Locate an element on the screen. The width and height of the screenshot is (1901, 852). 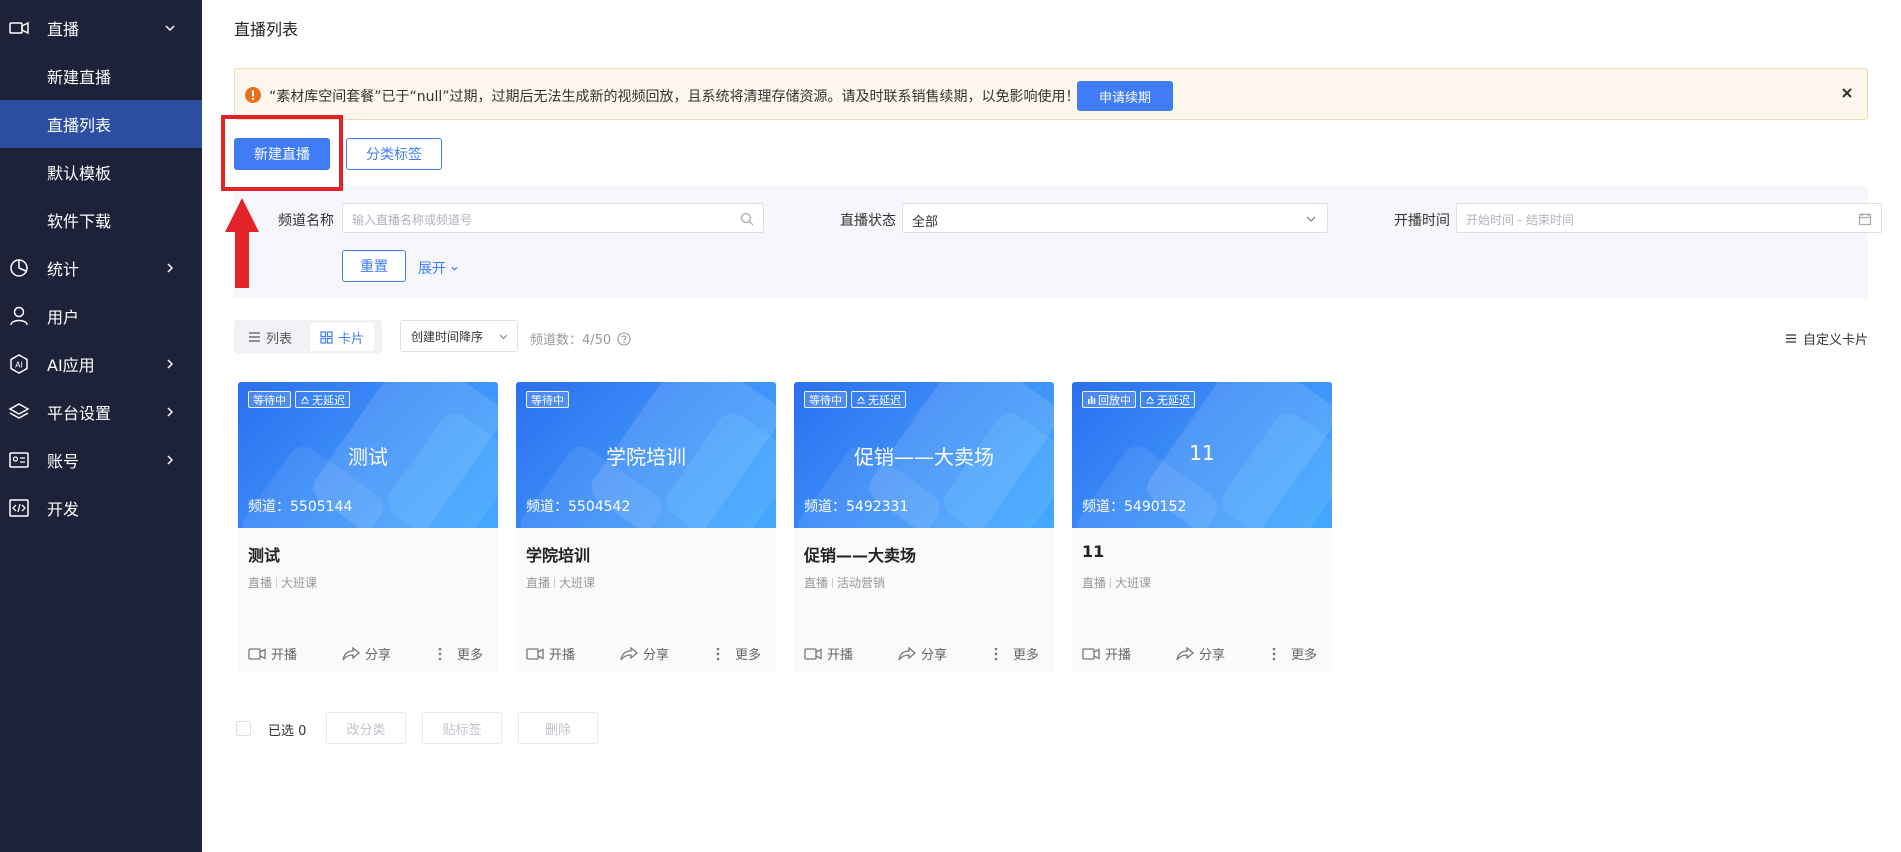
signal-icon is located at coordinates (1150, 400).